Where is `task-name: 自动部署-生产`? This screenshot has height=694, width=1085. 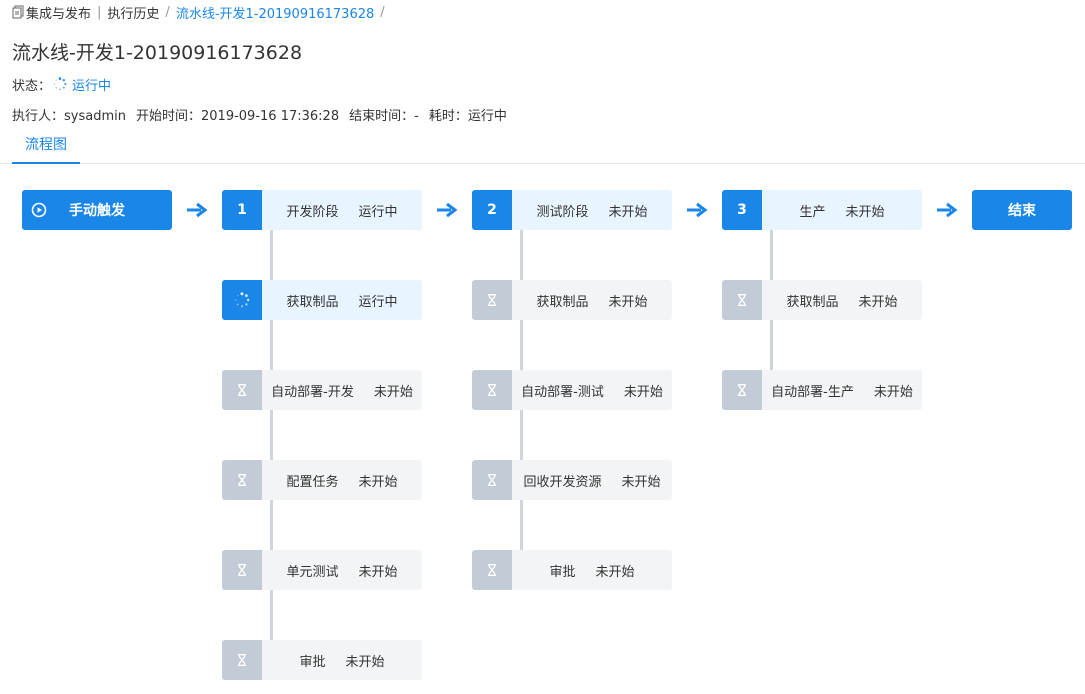
task-name: 自动部署-生产 is located at coordinates (812, 392).